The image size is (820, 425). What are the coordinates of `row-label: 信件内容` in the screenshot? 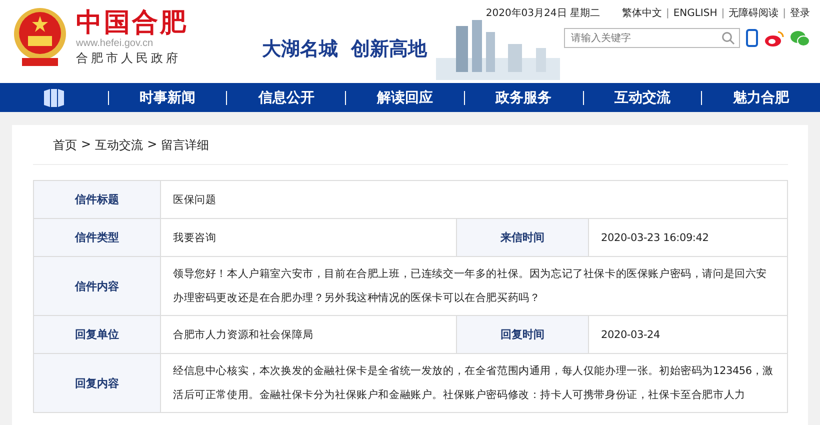 It's located at (97, 286).